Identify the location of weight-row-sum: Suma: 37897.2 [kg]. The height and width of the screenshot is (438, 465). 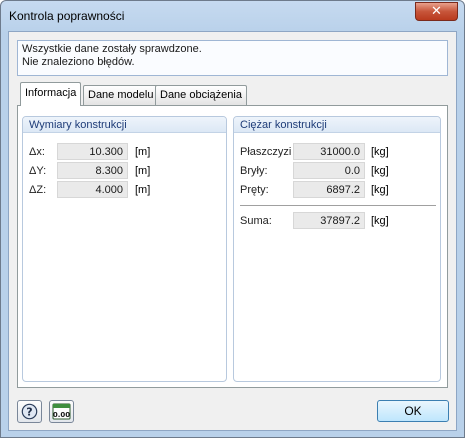
(338, 221).